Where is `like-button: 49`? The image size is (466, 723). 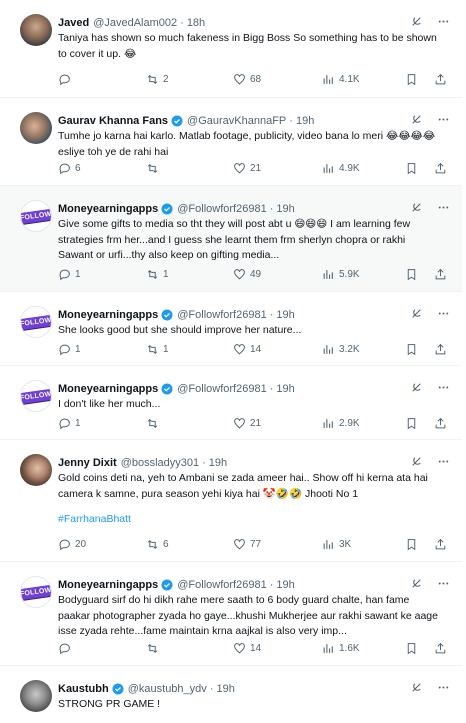 like-button: 49 is located at coordinates (247, 274).